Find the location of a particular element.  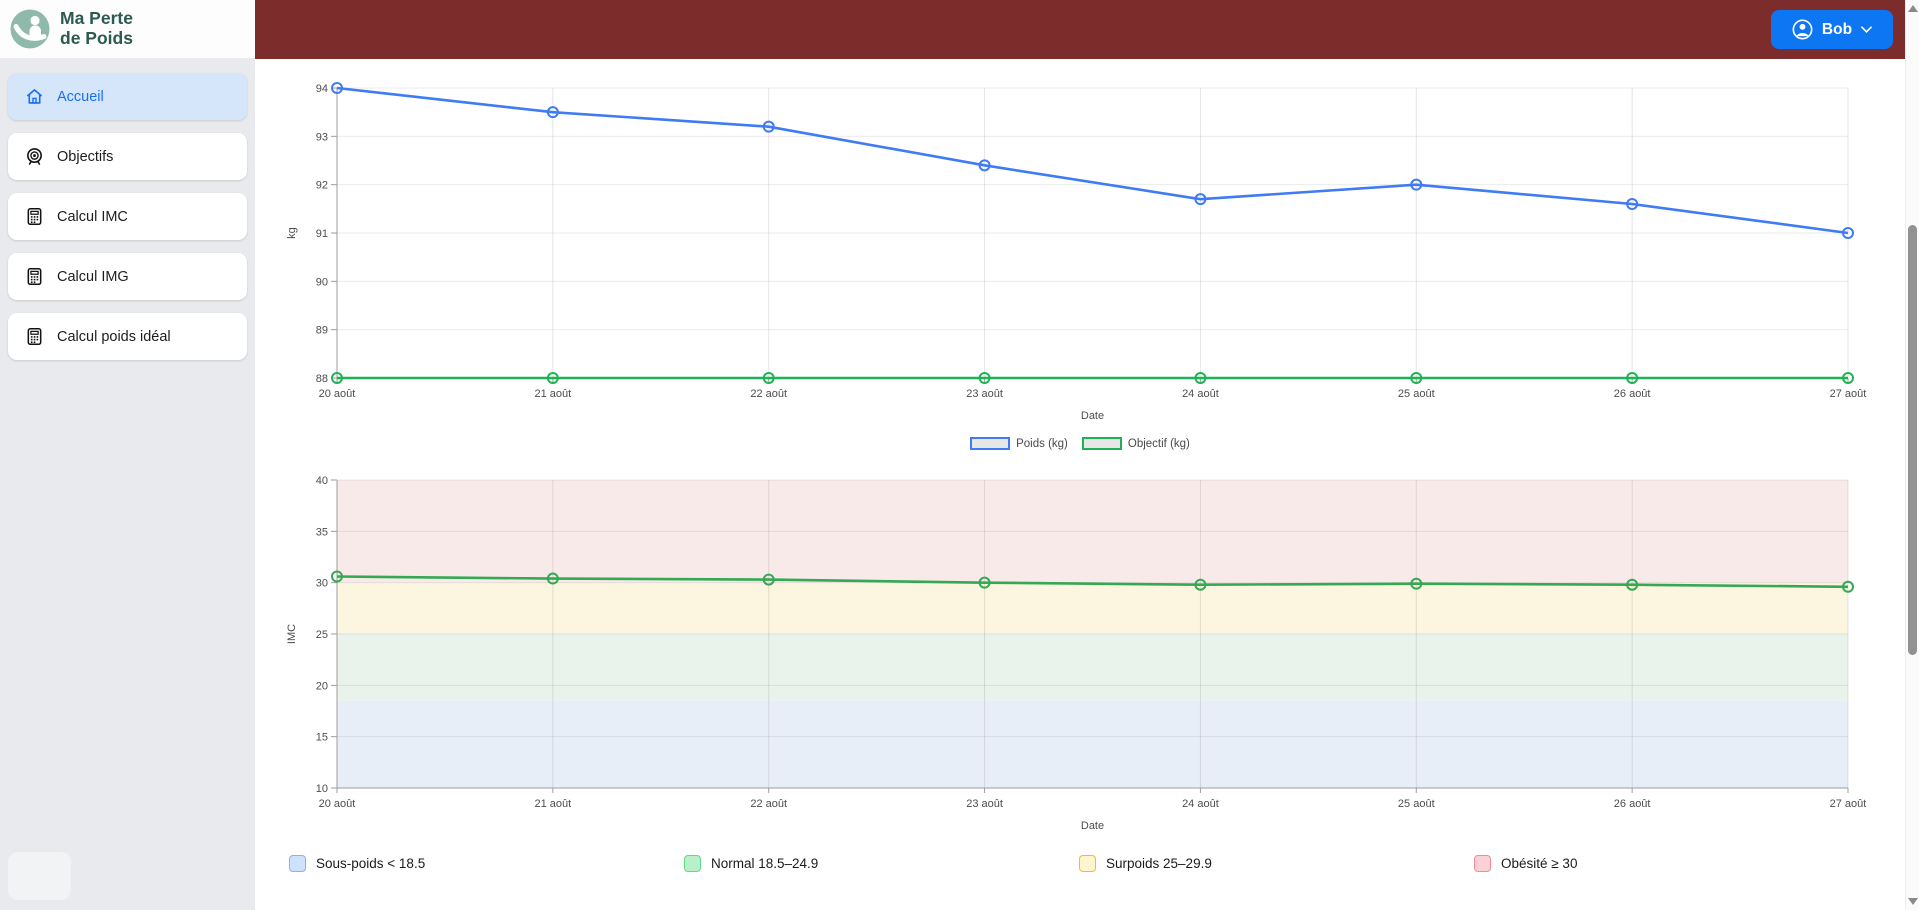

sidebar-item-label: Objectifs is located at coordinates (85, 156).